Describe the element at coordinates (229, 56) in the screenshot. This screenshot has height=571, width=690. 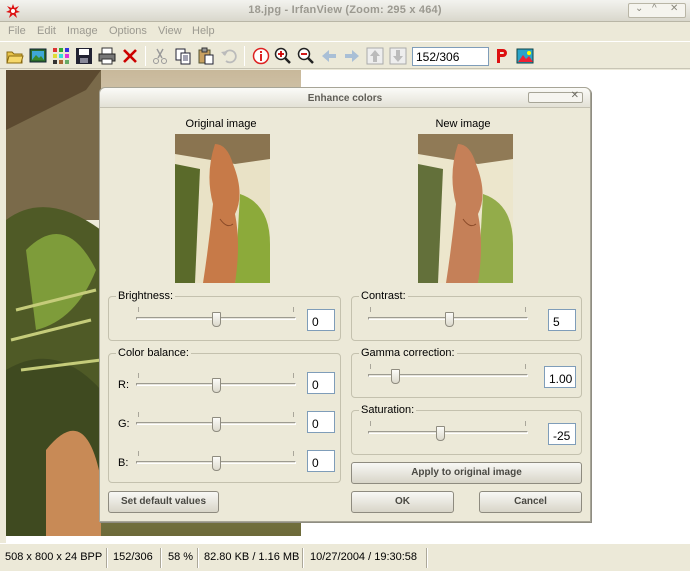
I see `undo-icon` at that location.